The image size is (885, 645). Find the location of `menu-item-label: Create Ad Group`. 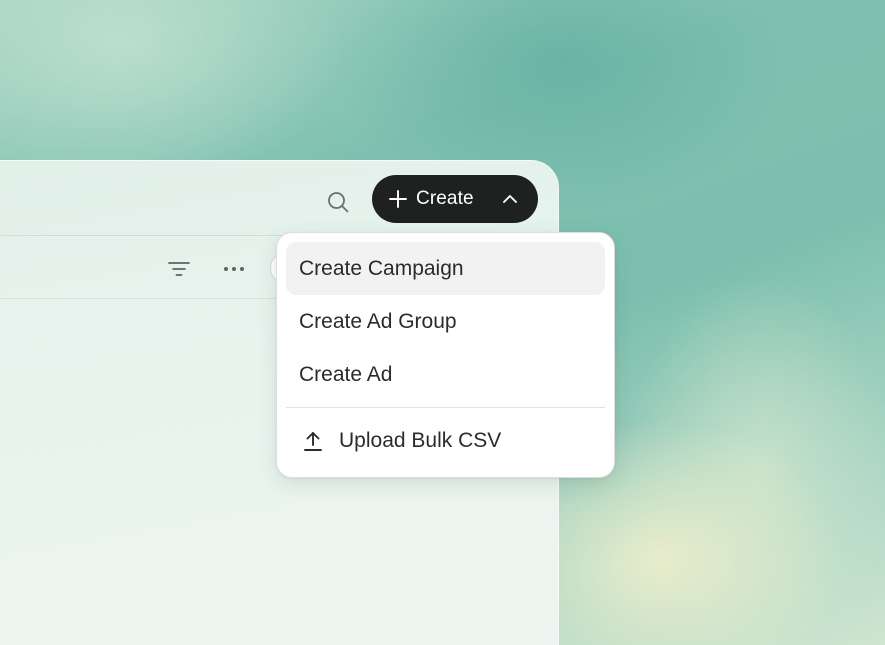

menu-item-label: Create Ad Group is located at coordinates (378, 321).